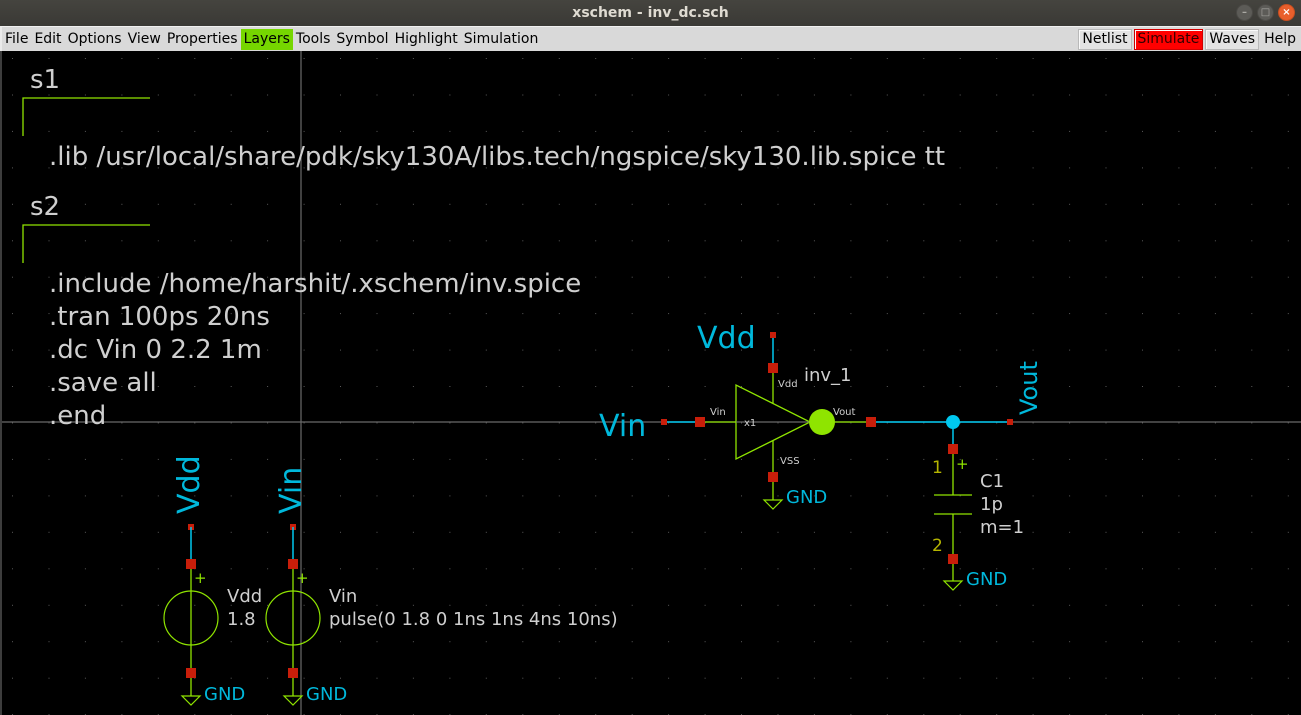 Image resolution: width=1301 pixels, height=715 pixels. I want to click on gnd-capacitor: GND, so click(974, 577).